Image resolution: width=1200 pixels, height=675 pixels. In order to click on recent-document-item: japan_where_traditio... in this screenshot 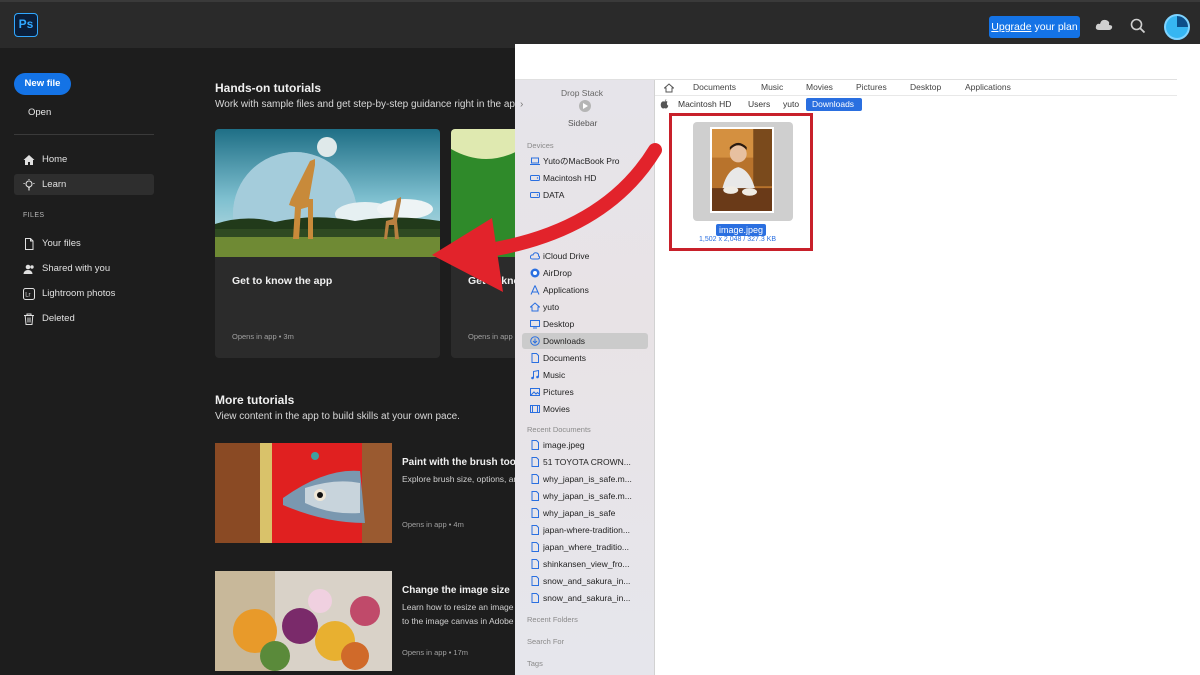, I will do `click(585, 547)`.